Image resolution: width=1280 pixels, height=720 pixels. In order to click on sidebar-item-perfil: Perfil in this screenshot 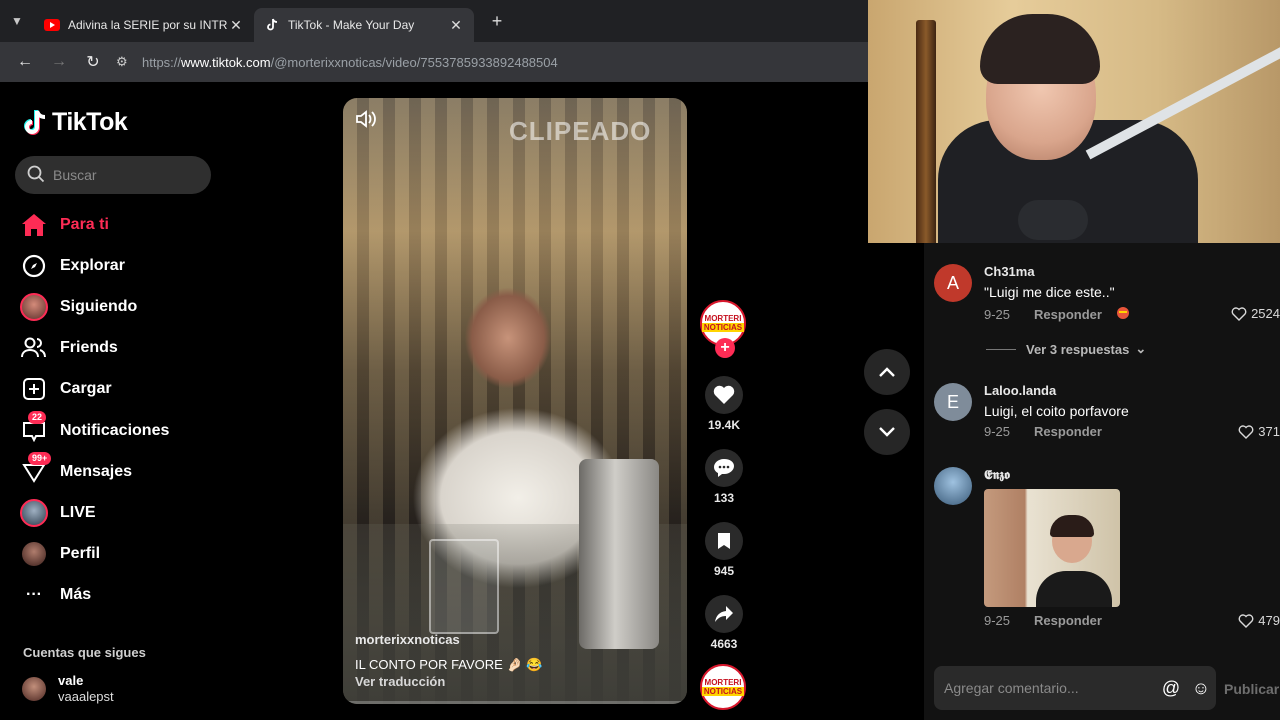, I will do `click(120, 554)`.